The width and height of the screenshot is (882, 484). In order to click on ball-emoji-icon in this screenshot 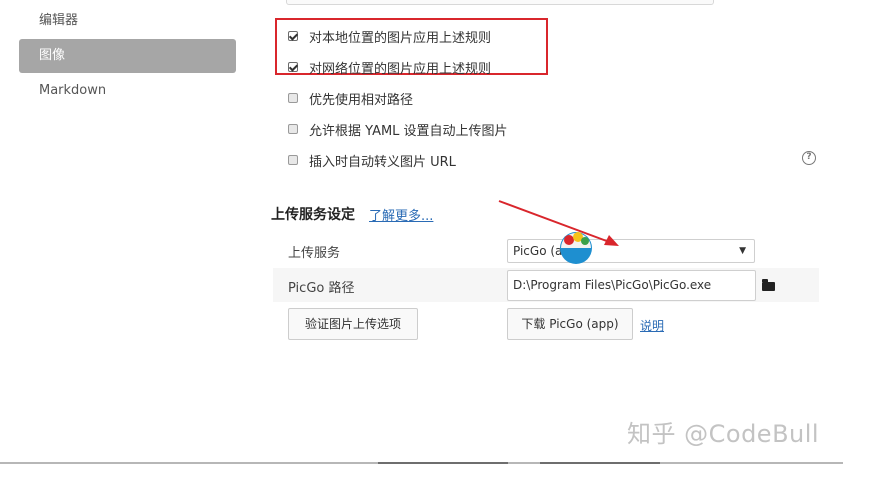, I will do `click(576, 248)`.